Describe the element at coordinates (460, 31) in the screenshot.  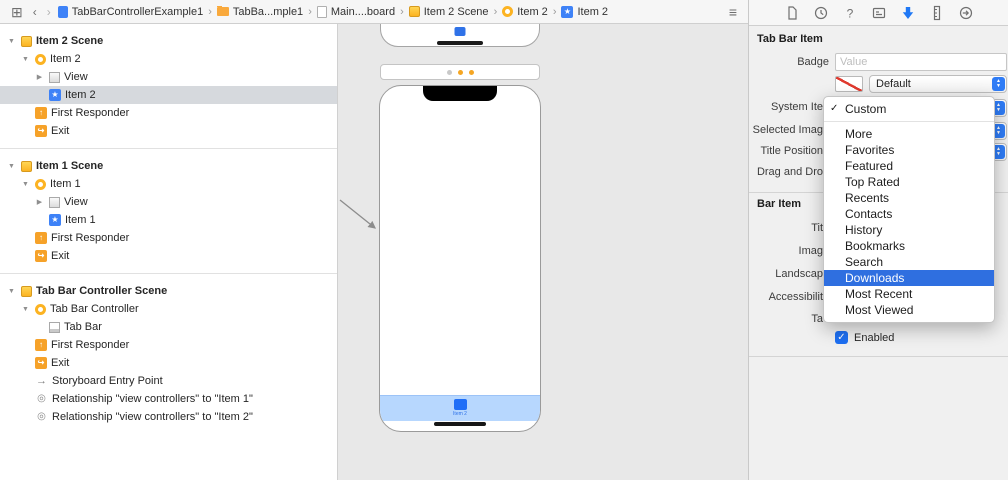
I see `tab-bar-icon-glyph` at that location.